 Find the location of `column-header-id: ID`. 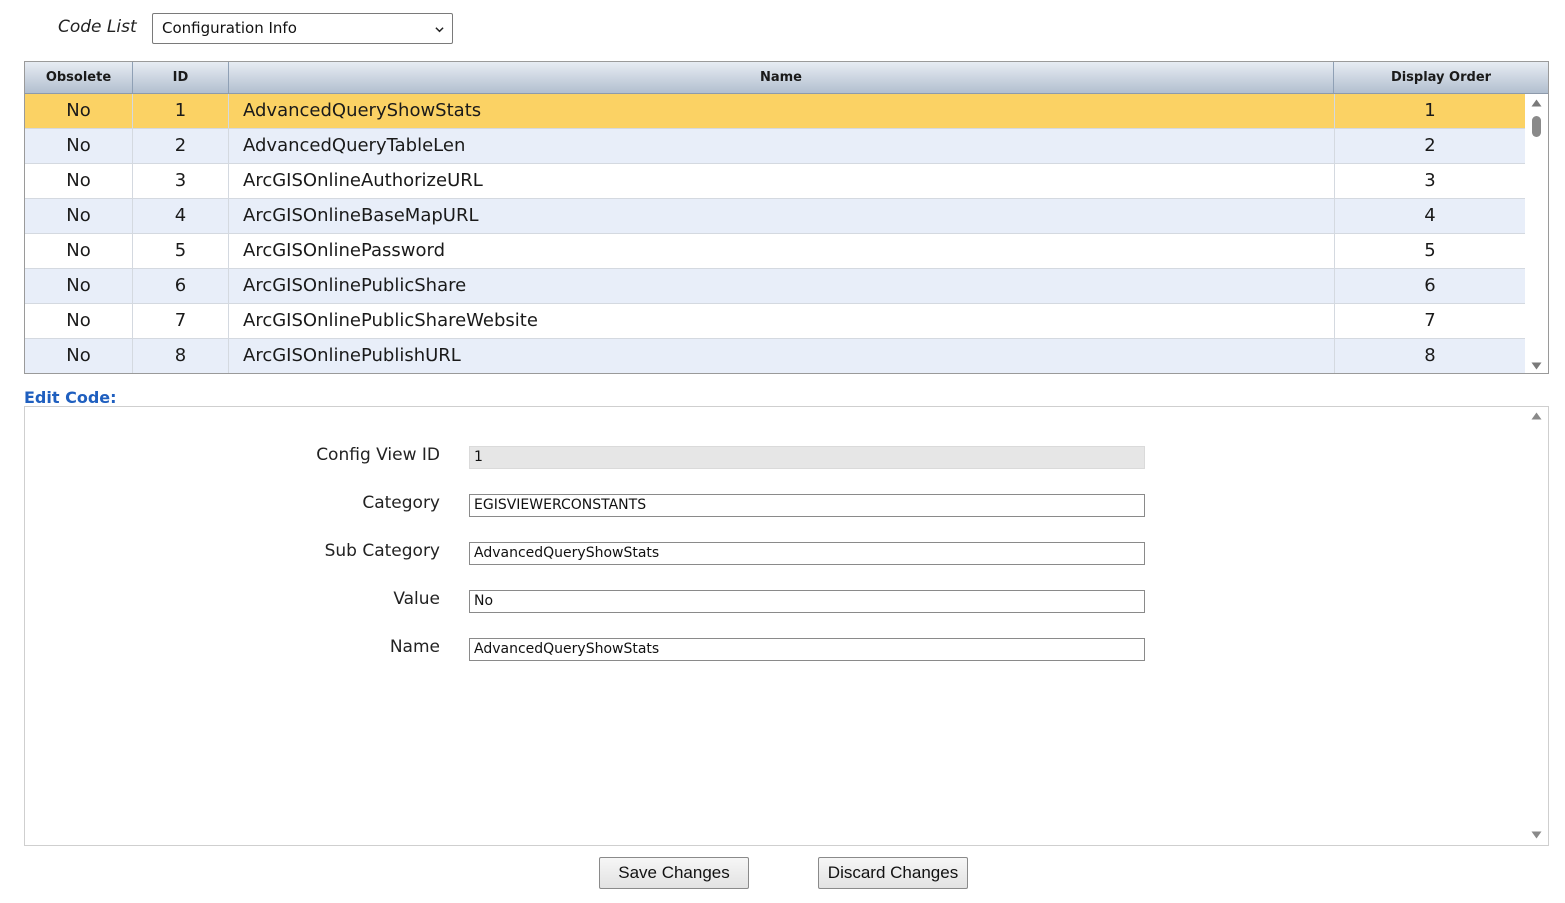

column-header-id: ID is located at coordinates (181, 77).